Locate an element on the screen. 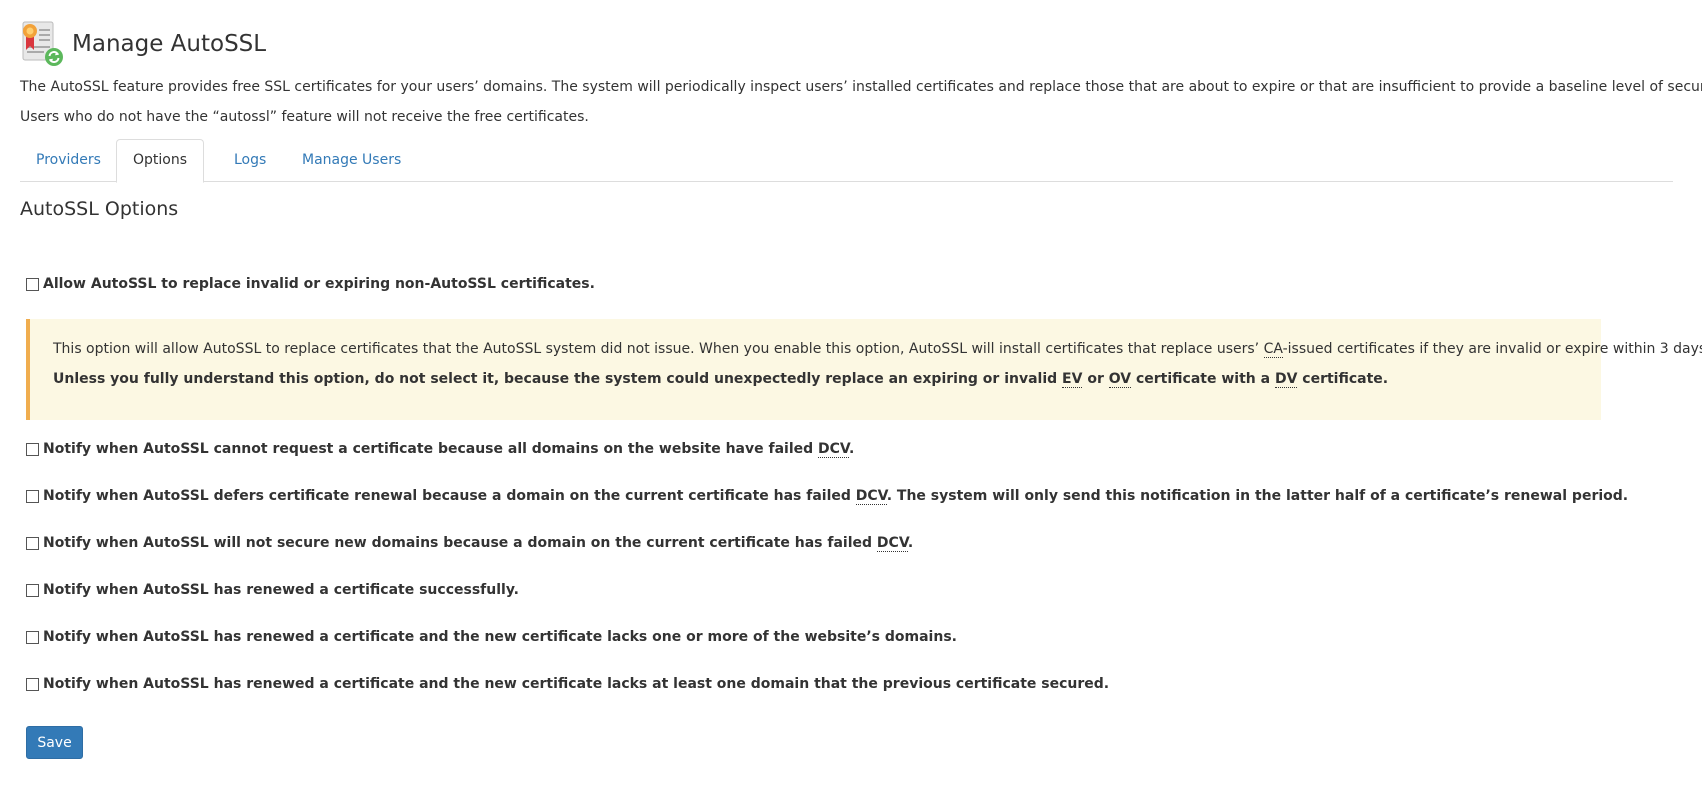 The image size is (1702, 794). notify-renewed-checkbox is located at coordinates (32, 590).